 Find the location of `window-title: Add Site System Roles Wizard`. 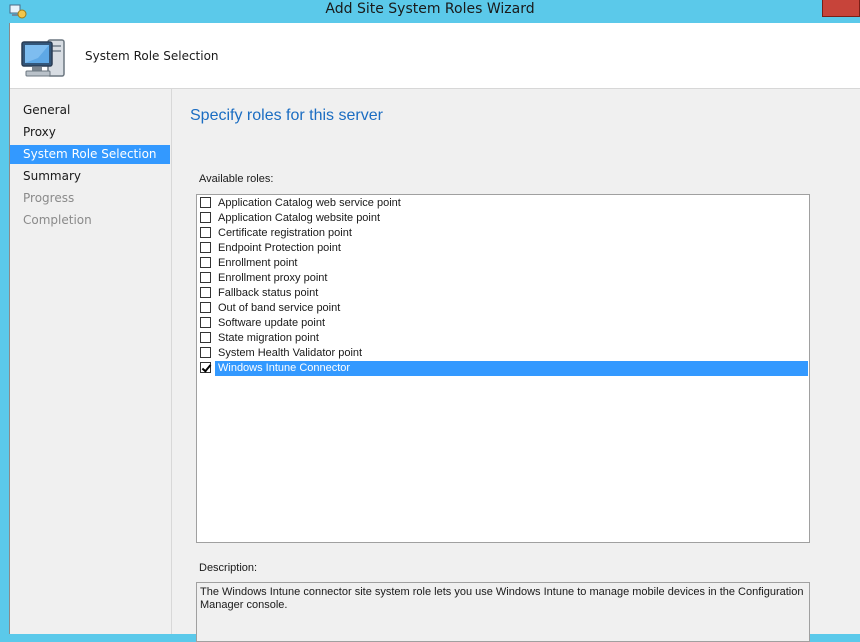

window-title: Add Site System Roles Wizard is located at coordinates (430, 9).